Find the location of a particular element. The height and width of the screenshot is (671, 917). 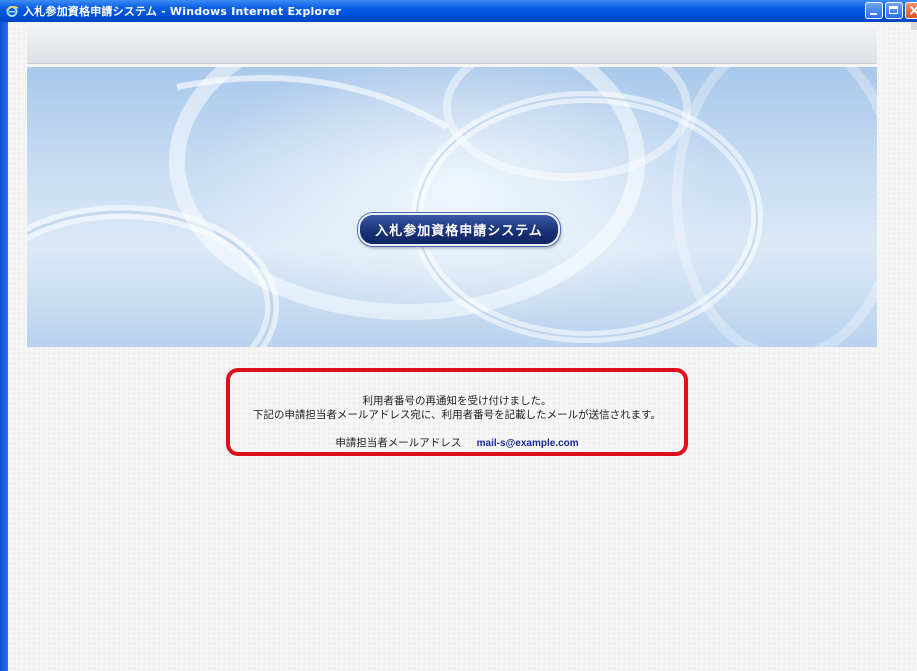

internet-explorer-icon is located at coordinates (12, 11).